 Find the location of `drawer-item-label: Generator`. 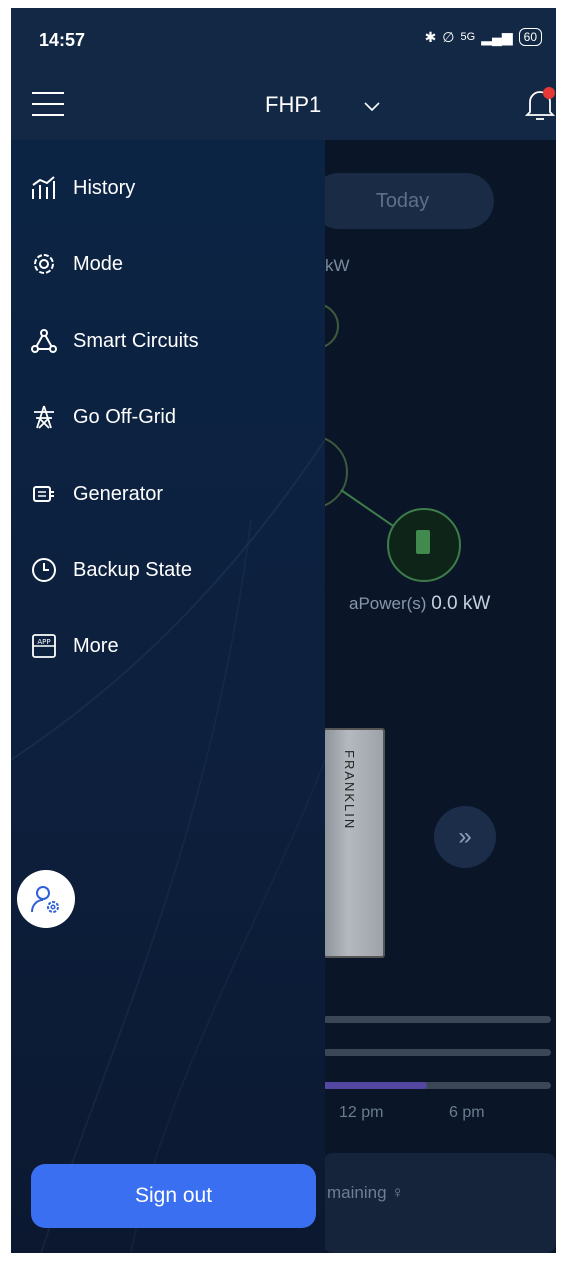

drawer-item-label: Generator is located at coordinates (118, 493).